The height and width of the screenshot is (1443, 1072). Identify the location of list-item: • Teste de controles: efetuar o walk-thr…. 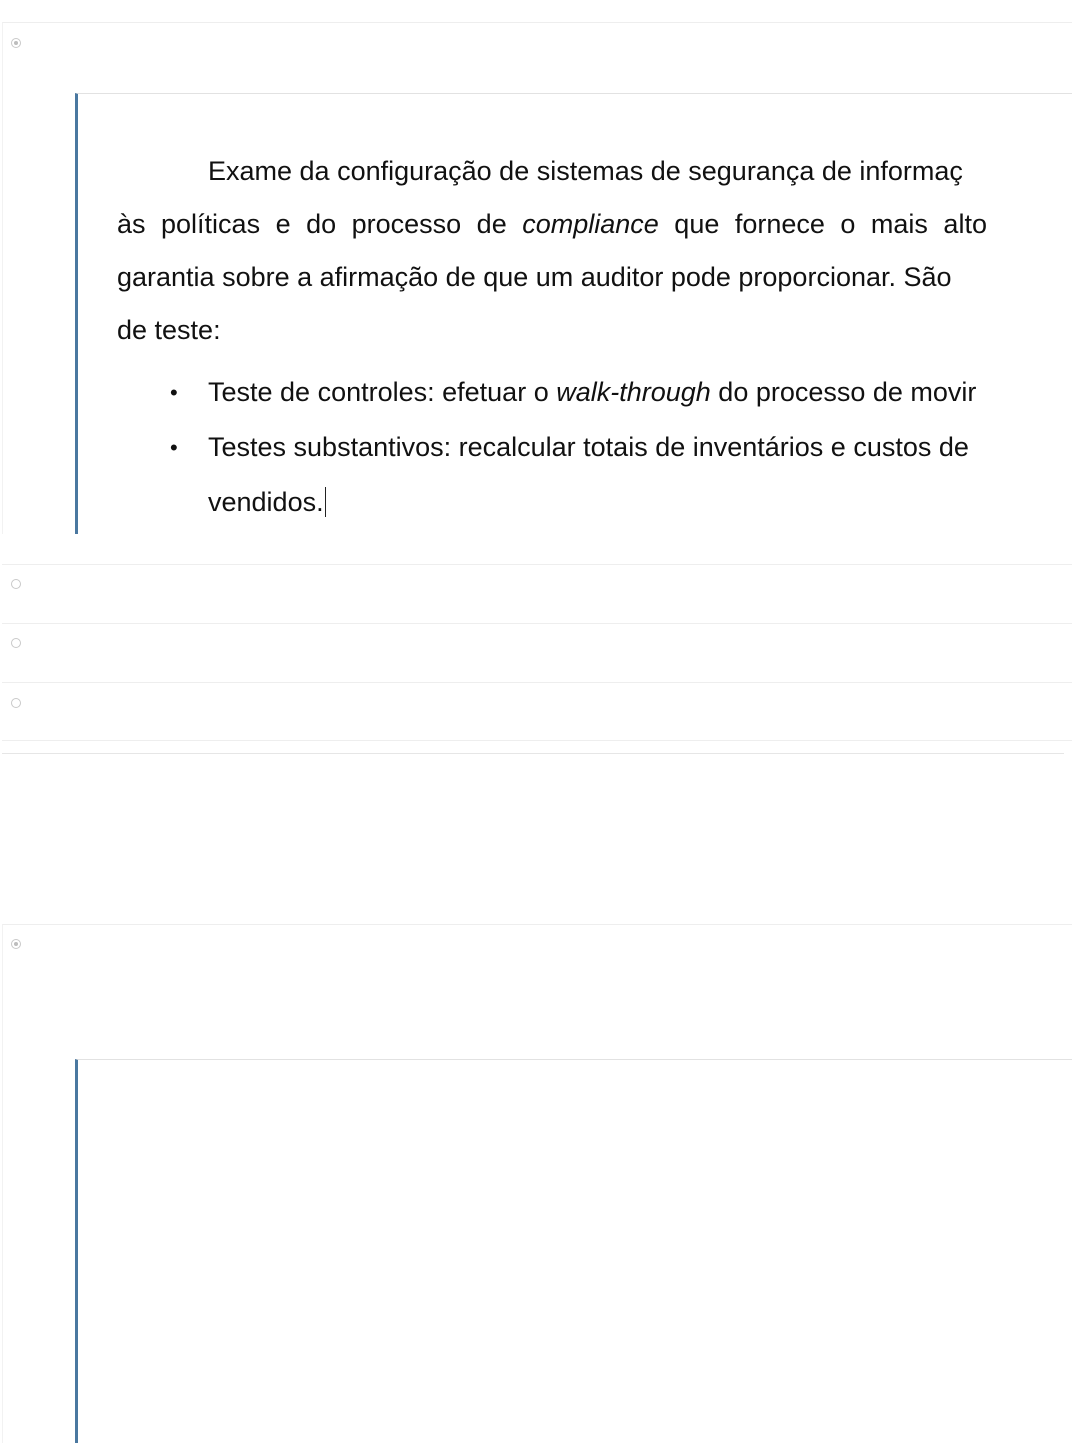
(621, 392).